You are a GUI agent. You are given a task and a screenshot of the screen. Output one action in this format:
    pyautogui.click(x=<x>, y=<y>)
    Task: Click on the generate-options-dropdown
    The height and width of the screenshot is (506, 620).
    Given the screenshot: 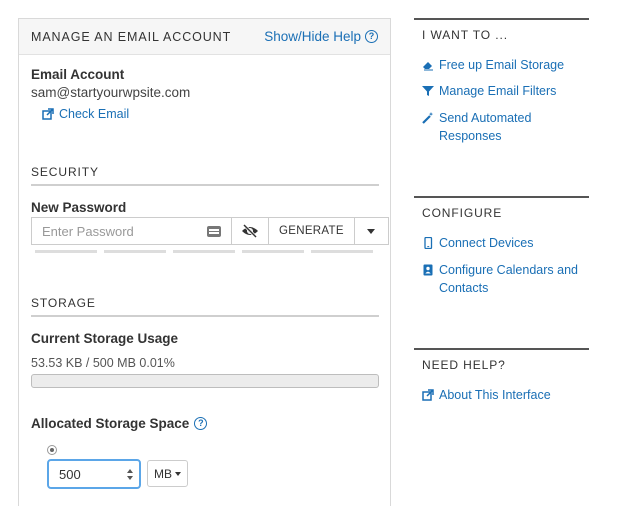 What is the action you would take?
    pyautogui.click(x=371, y=231)
    